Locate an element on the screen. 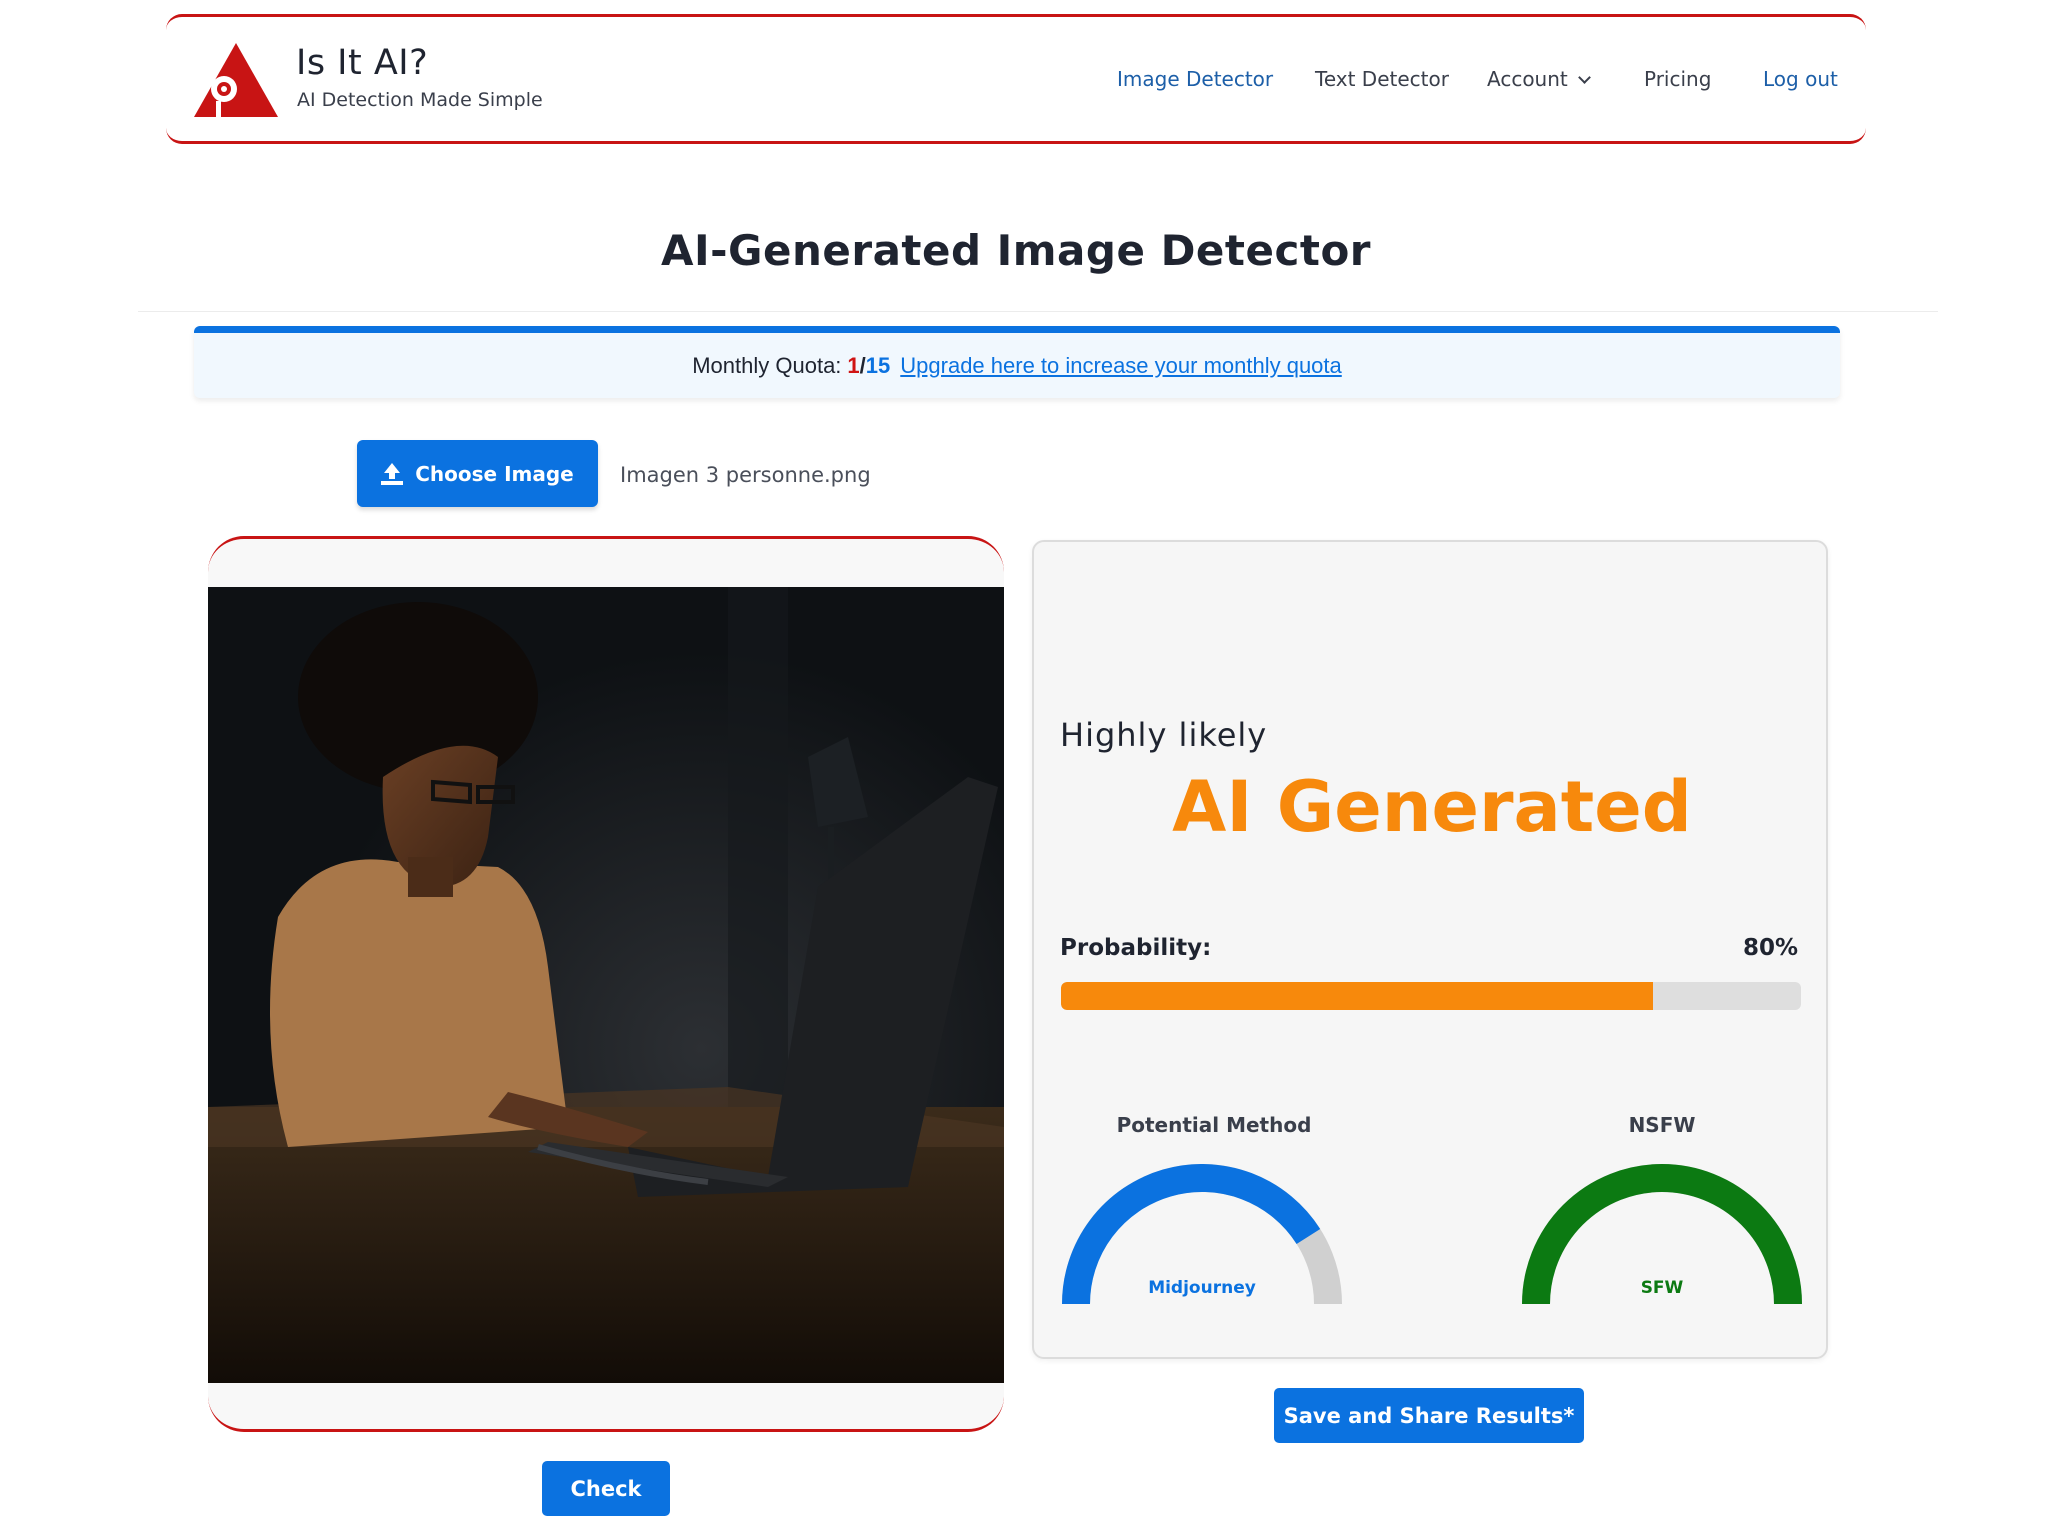  quota-count: 1/15 is located at coordinates (870, 366).